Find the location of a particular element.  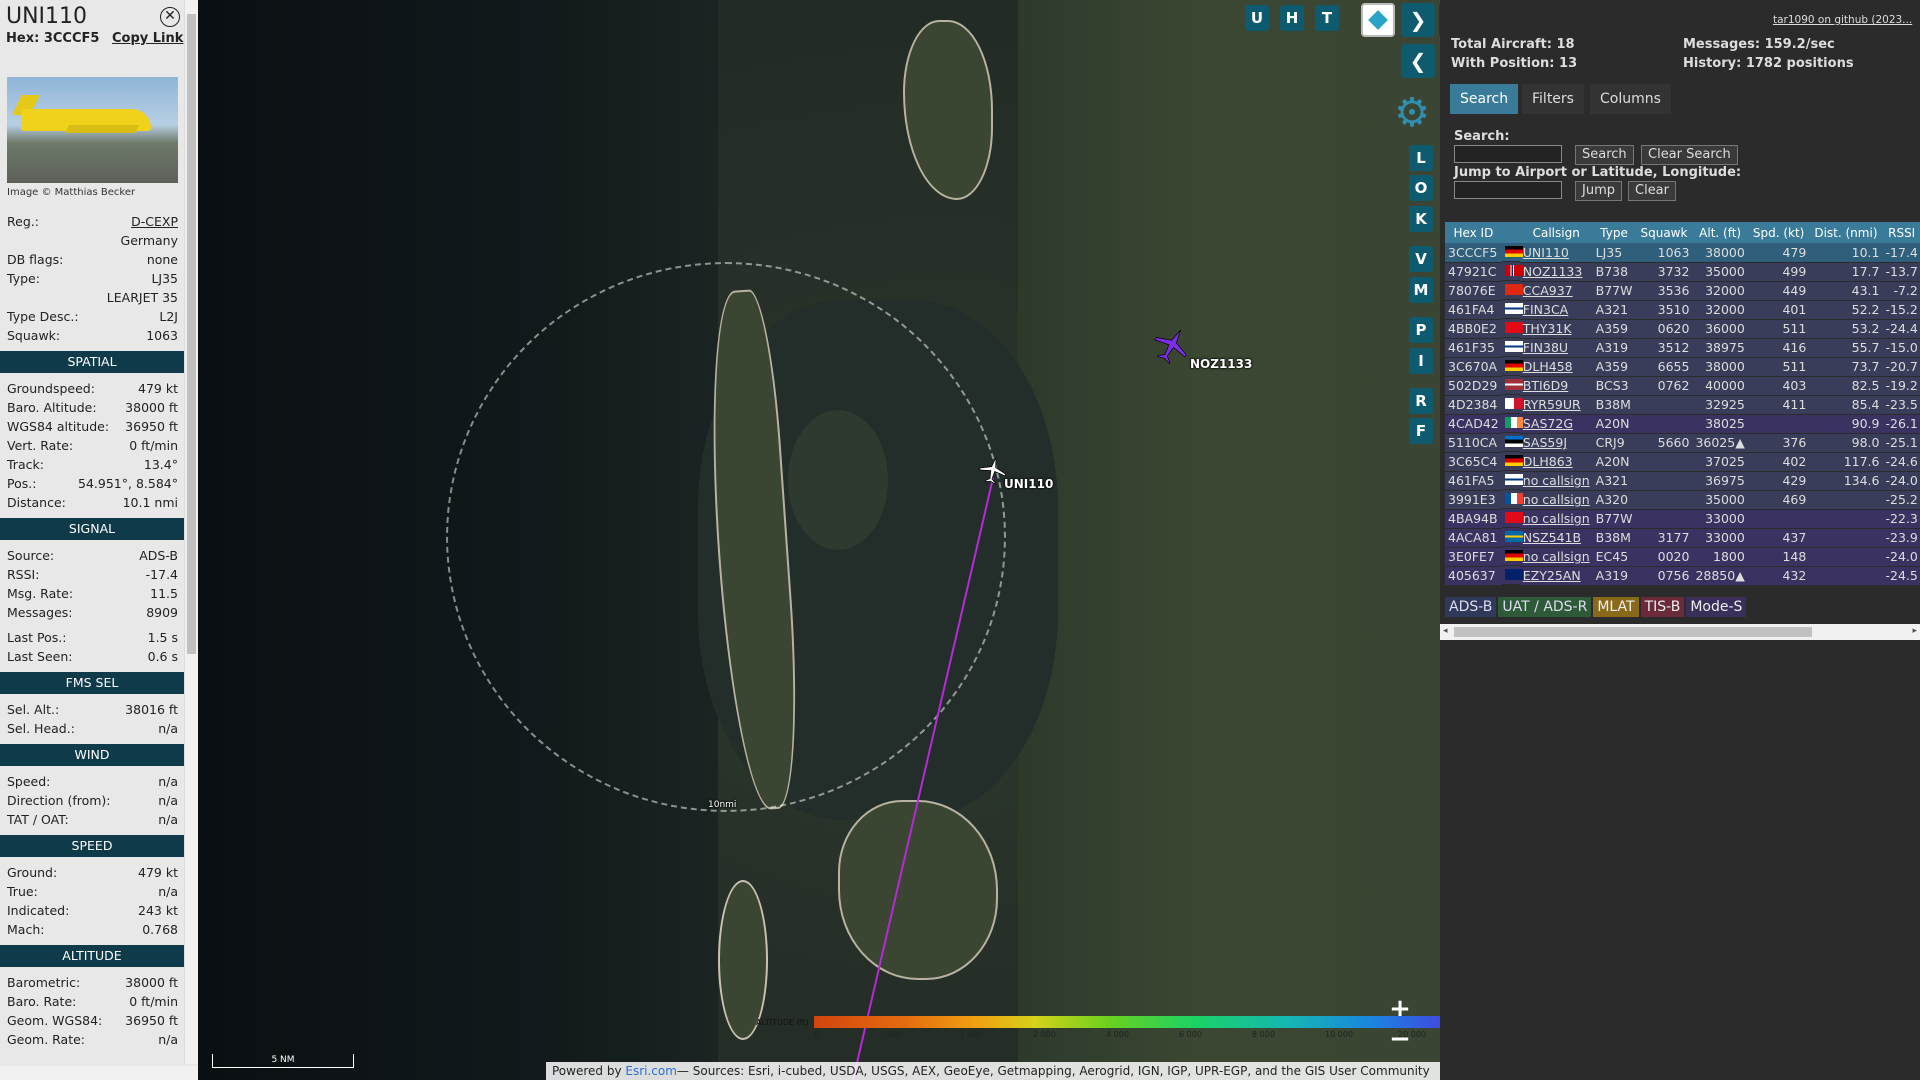

column-header is located at coordinates (1510, 232).